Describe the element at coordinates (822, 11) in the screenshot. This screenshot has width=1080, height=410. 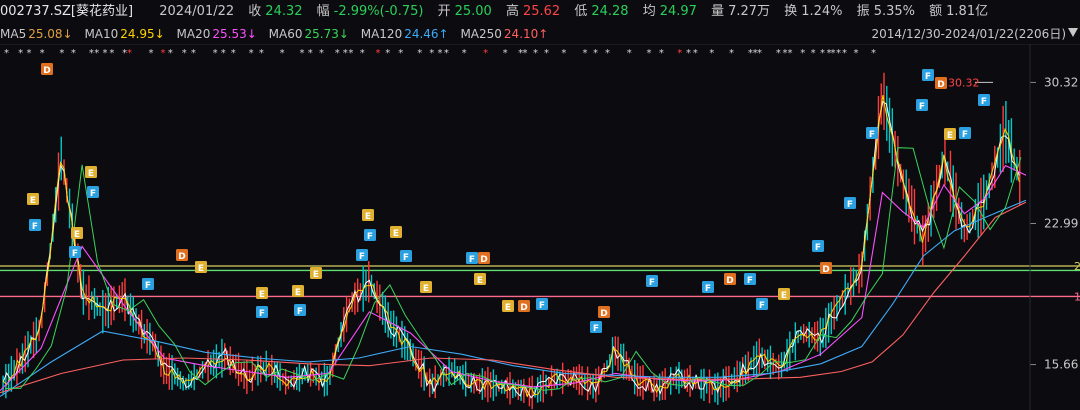
I see `turnover-value: 1.24%` at that location.